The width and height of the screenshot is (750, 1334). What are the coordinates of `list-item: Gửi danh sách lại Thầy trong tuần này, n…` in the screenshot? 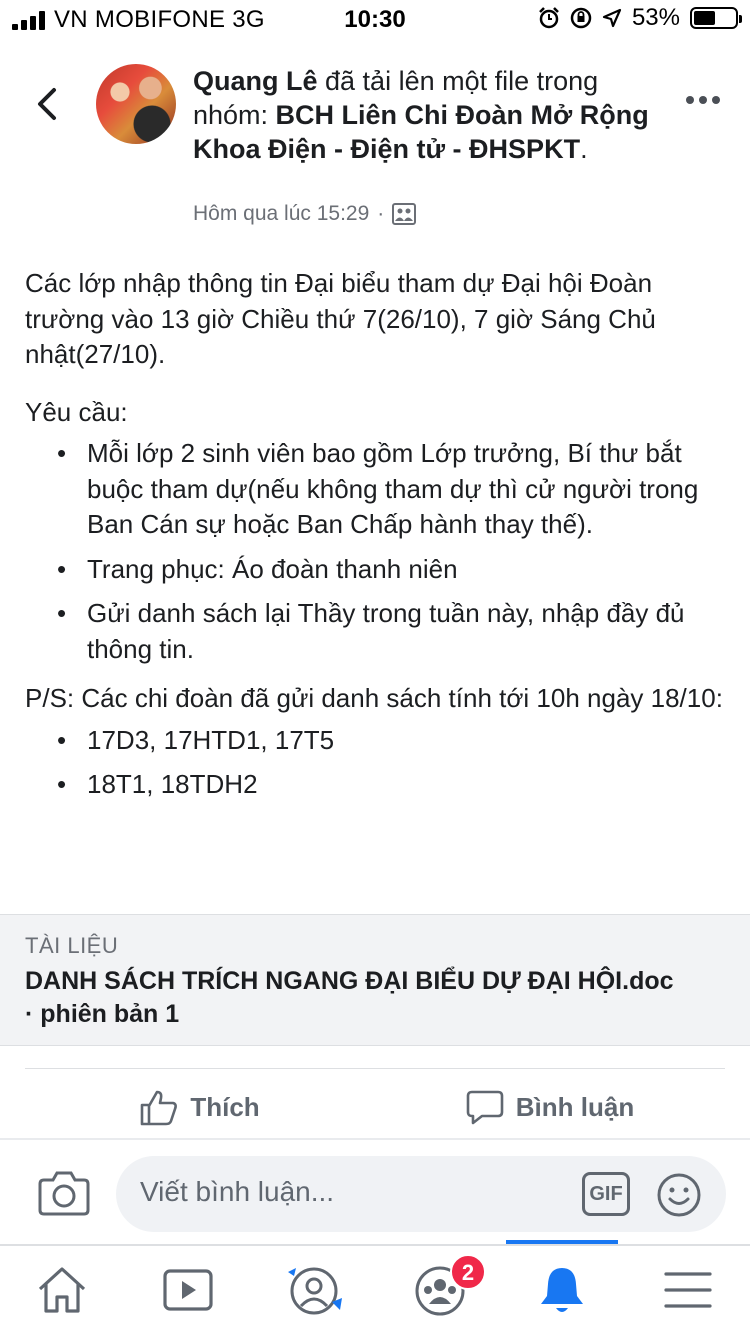 It's located at (375, 631).